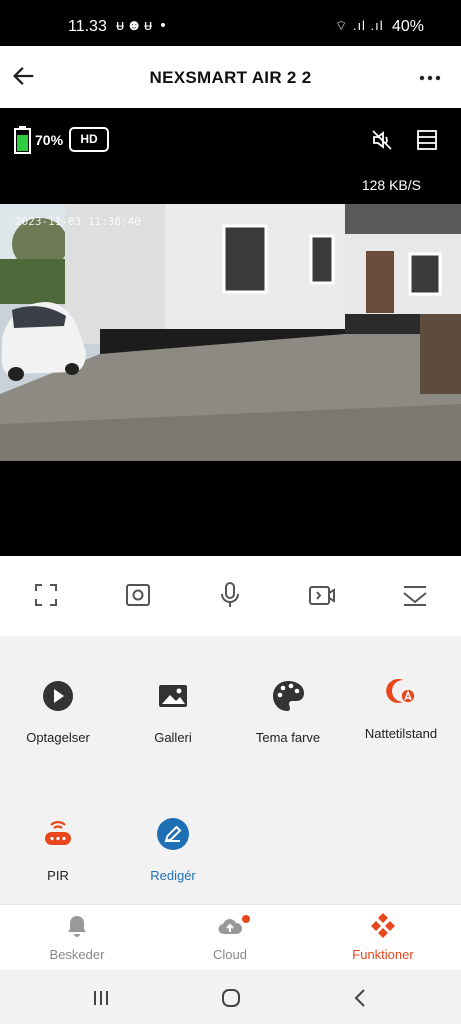 This screenshot has height=1024, width=461. I want to click on feature-theme-color: Tema farve, so click(288, 711).